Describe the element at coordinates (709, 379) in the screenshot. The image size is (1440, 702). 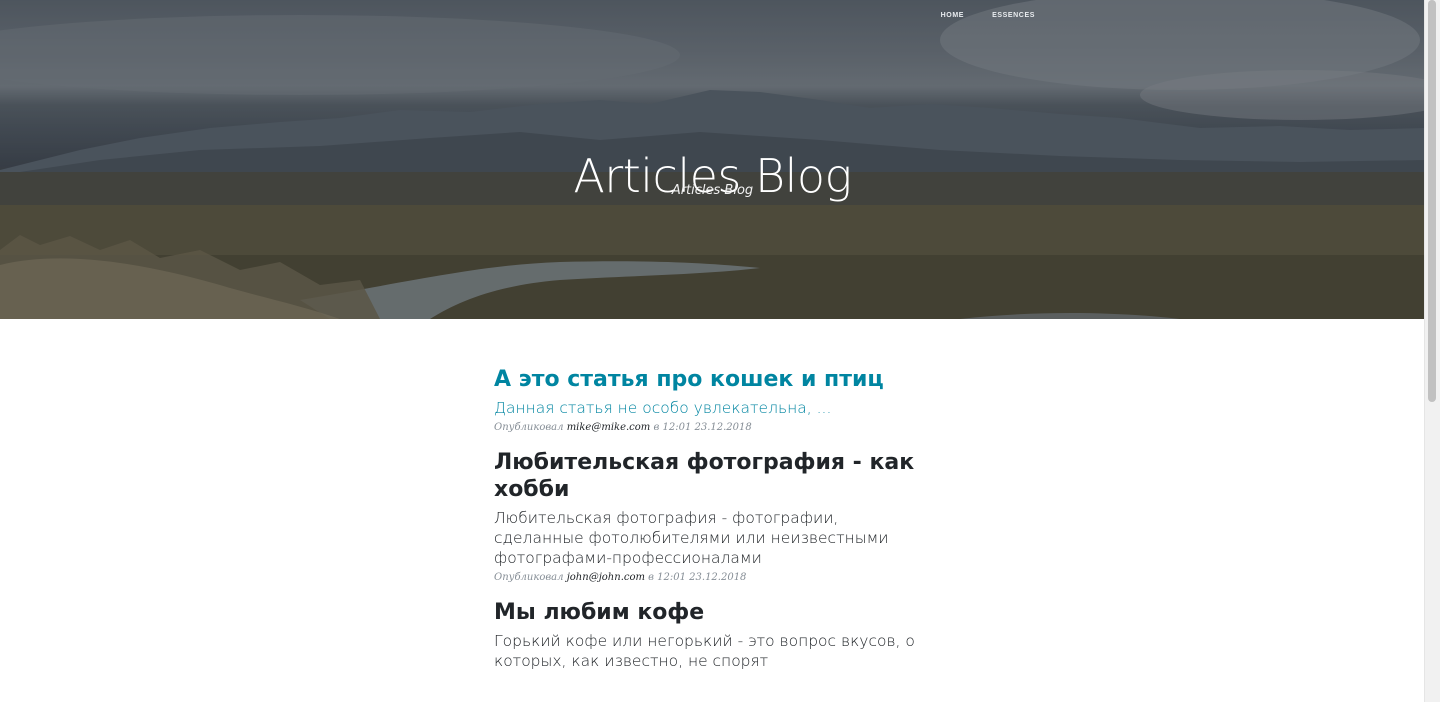
I see `post-title-link: А это статья про кошек и птиц` at that location.